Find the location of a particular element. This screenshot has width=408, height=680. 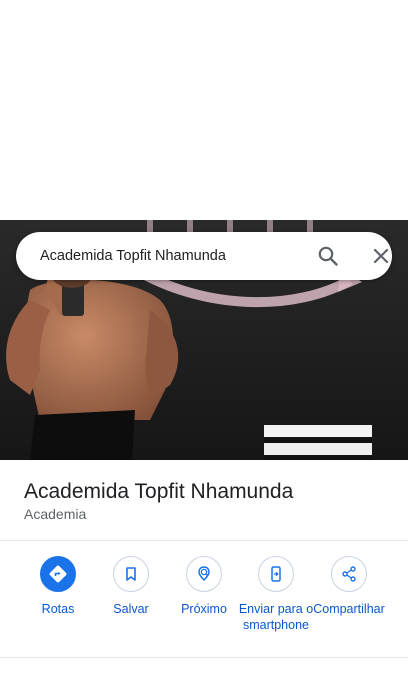

place-header: Academida Topfit Nhamunda Academia is located at coordinates (204, 500).